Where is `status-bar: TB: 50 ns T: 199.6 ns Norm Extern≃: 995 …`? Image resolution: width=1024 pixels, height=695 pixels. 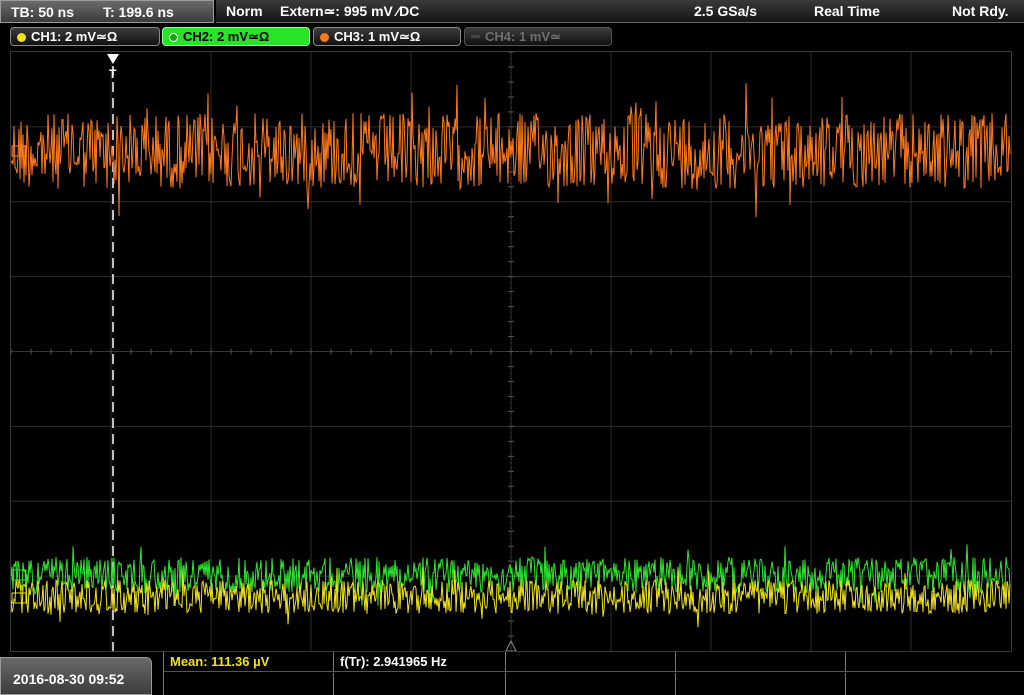
status-bar: TB: 50 ns T: 199.6 ns Norm Extern≃: 995 … is located at coordinates (512, 12).